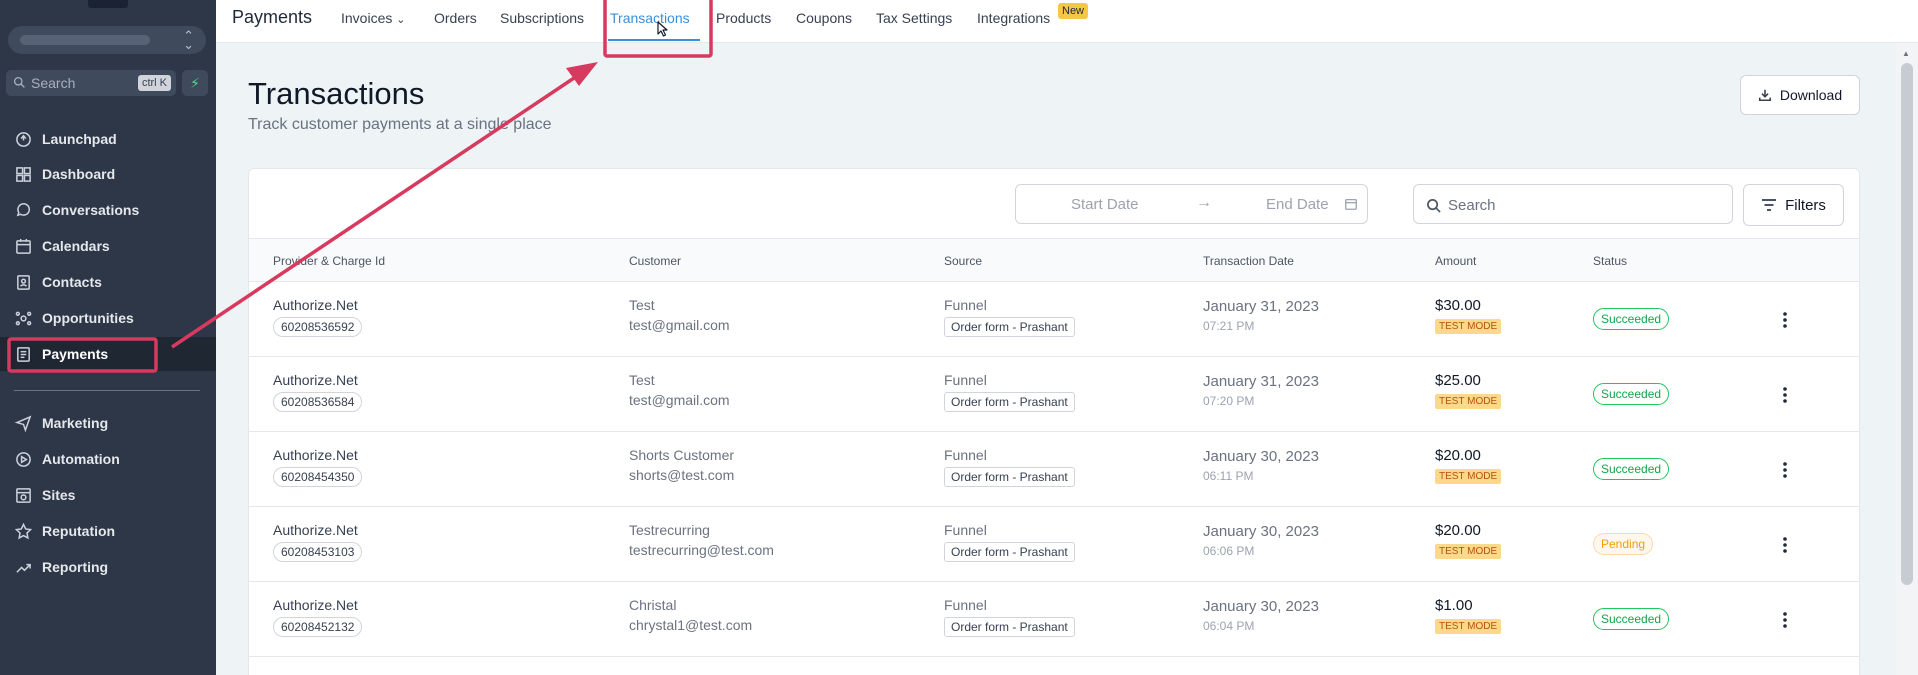  Describe the element at coordinates (336, 93) in the screenshot. I see `page-title: Transactions` at that location.